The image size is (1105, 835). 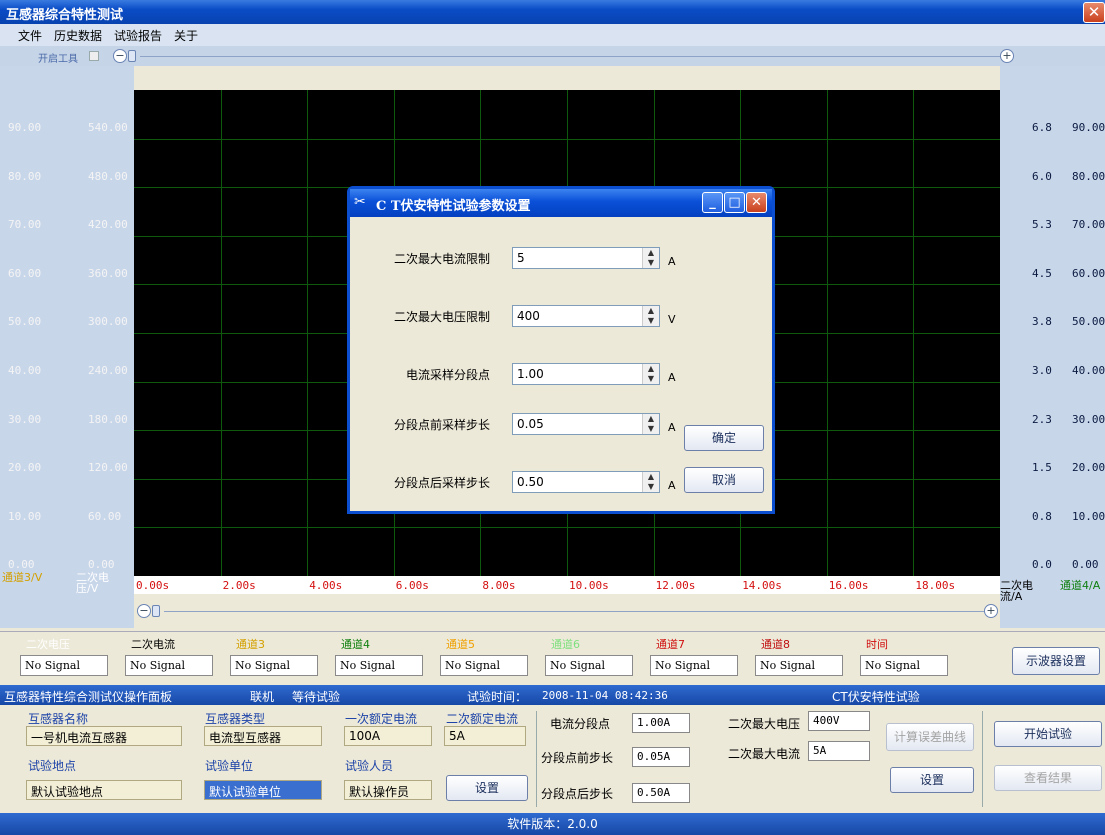 What do you see at coordinates (388, 790) in the screenshot?
I see `operator-field: 默认操作员` at bounding box center [388, 790].